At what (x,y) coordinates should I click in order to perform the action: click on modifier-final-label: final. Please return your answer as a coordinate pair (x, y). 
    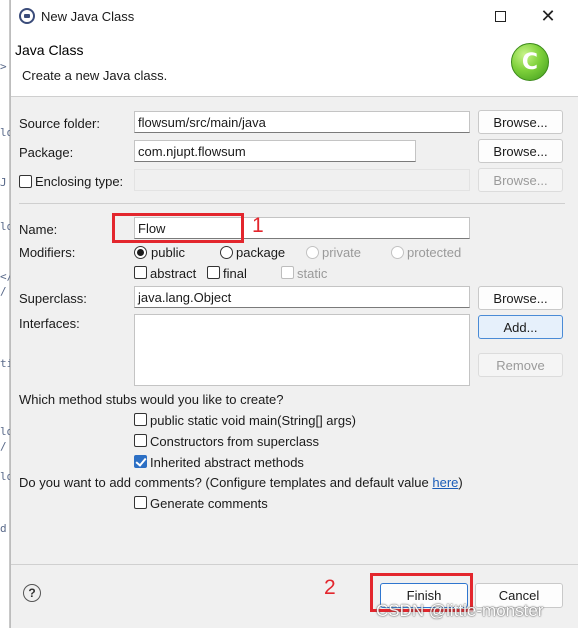
    Looking at the image, I should click on (235, 273).